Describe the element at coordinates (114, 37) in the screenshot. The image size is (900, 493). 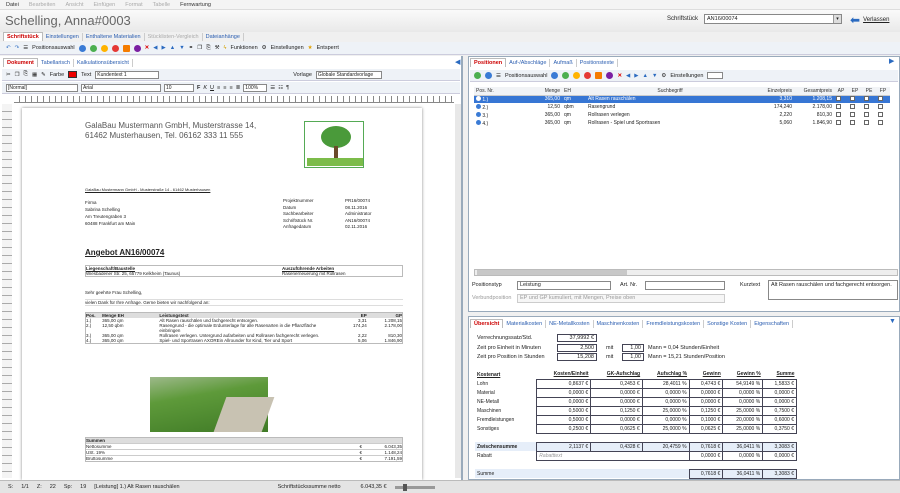
I see `tab-materialien: Enthaltene Materialien` at that location.